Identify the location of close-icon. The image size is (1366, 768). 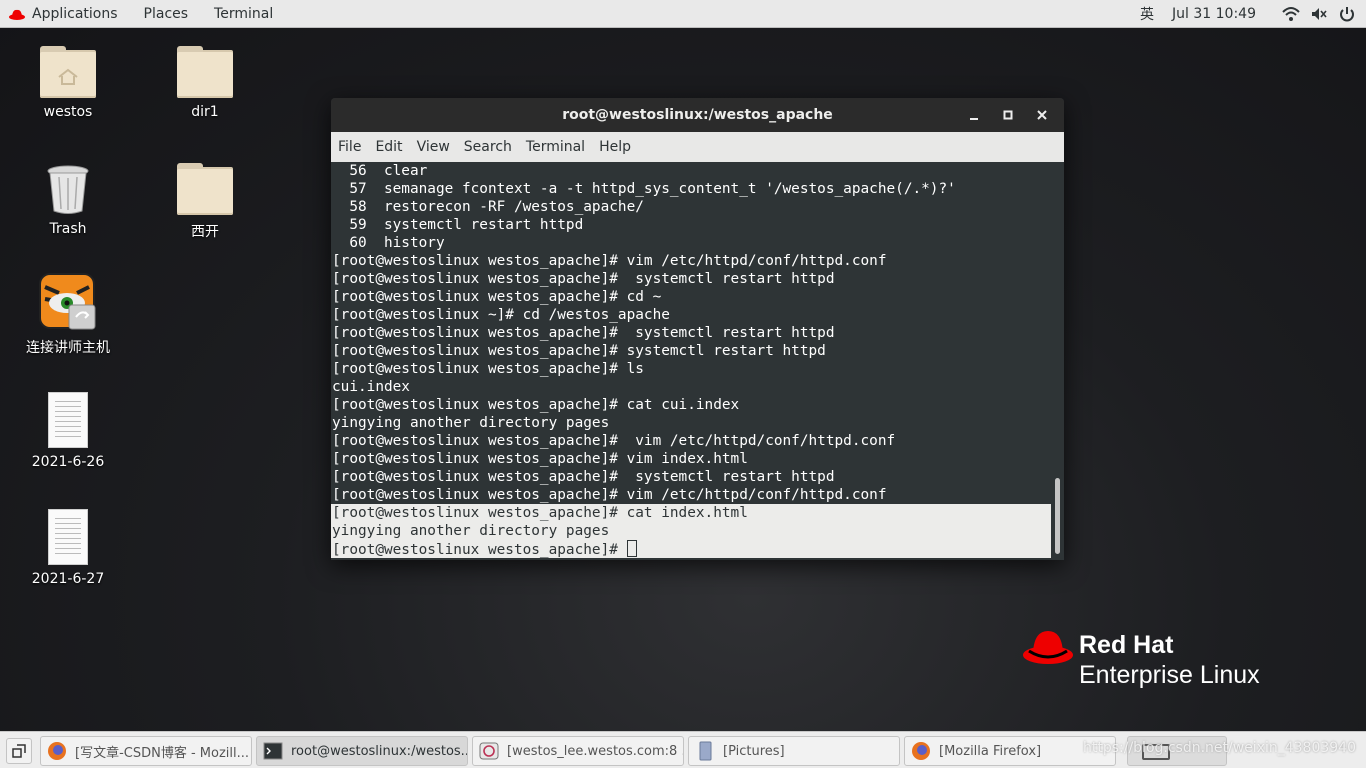
(1042, 115).